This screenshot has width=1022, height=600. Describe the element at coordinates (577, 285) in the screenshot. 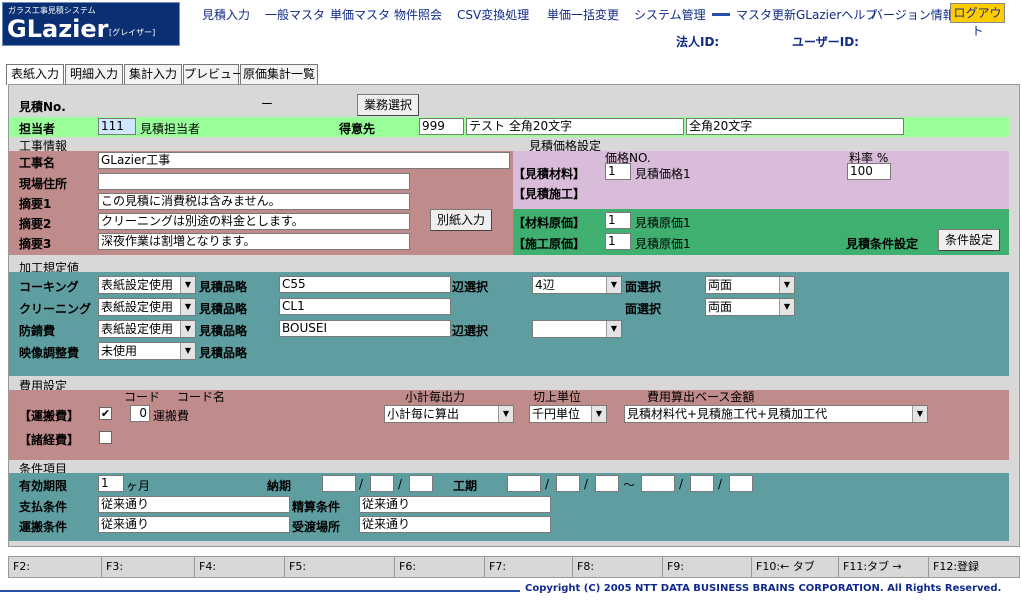

I see `side-select: 4辺 ▼` at that location.